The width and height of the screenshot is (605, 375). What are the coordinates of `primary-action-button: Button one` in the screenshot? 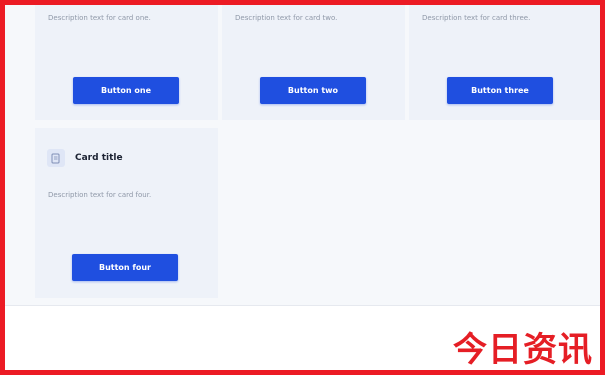 It's located at (126, 90).